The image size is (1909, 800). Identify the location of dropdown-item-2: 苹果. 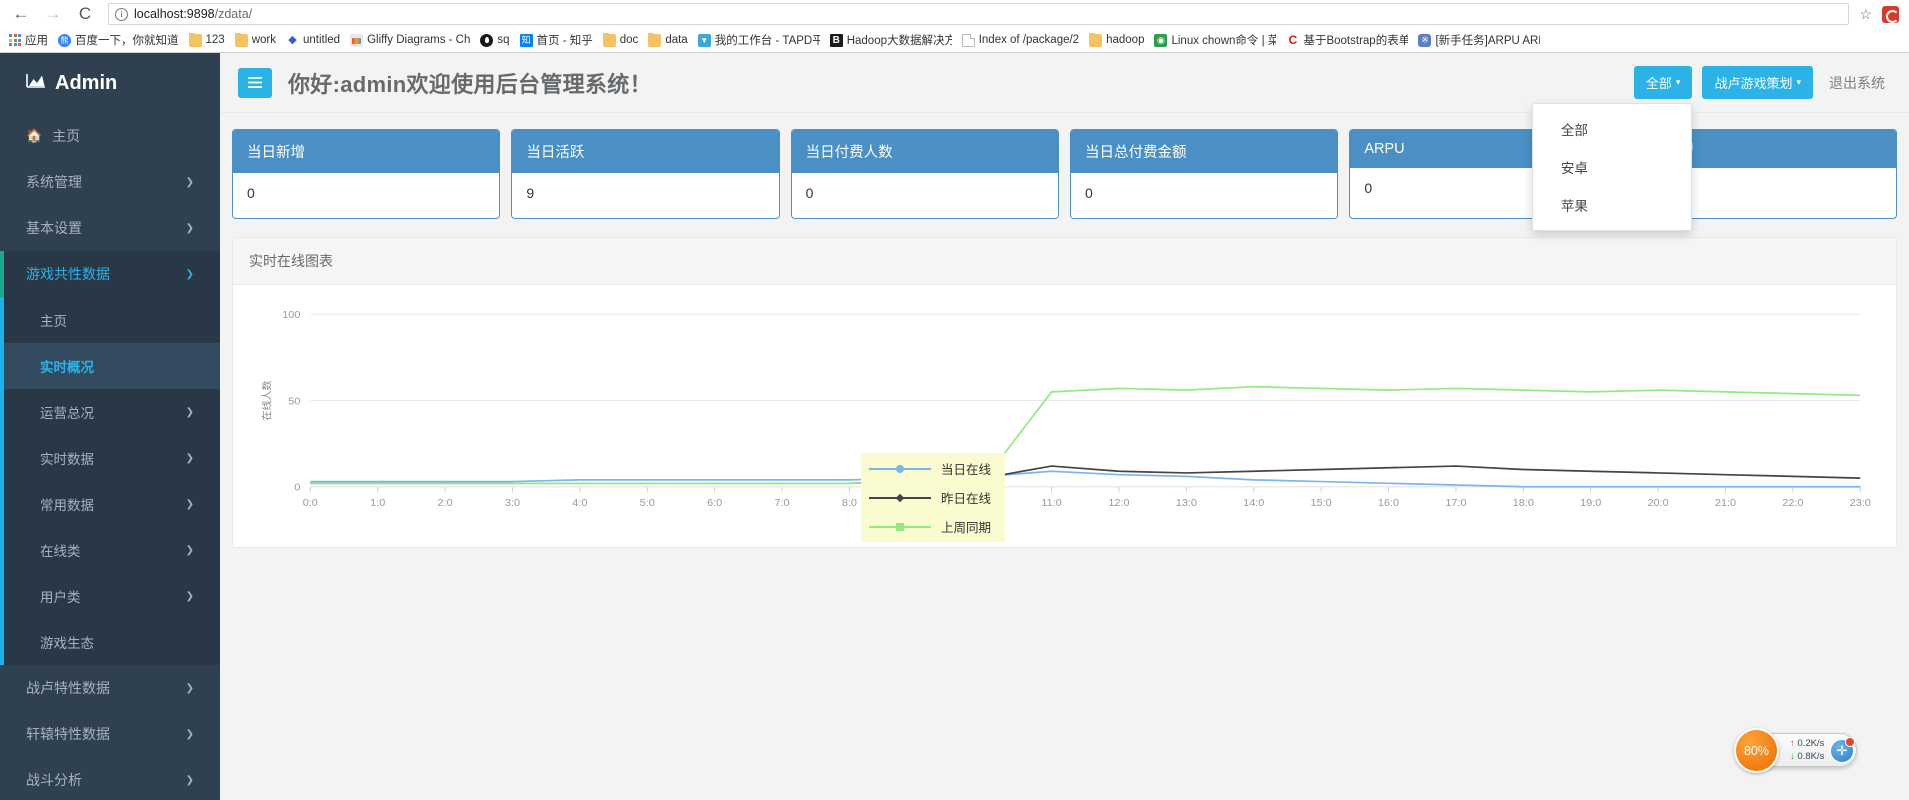
(1612, 205).